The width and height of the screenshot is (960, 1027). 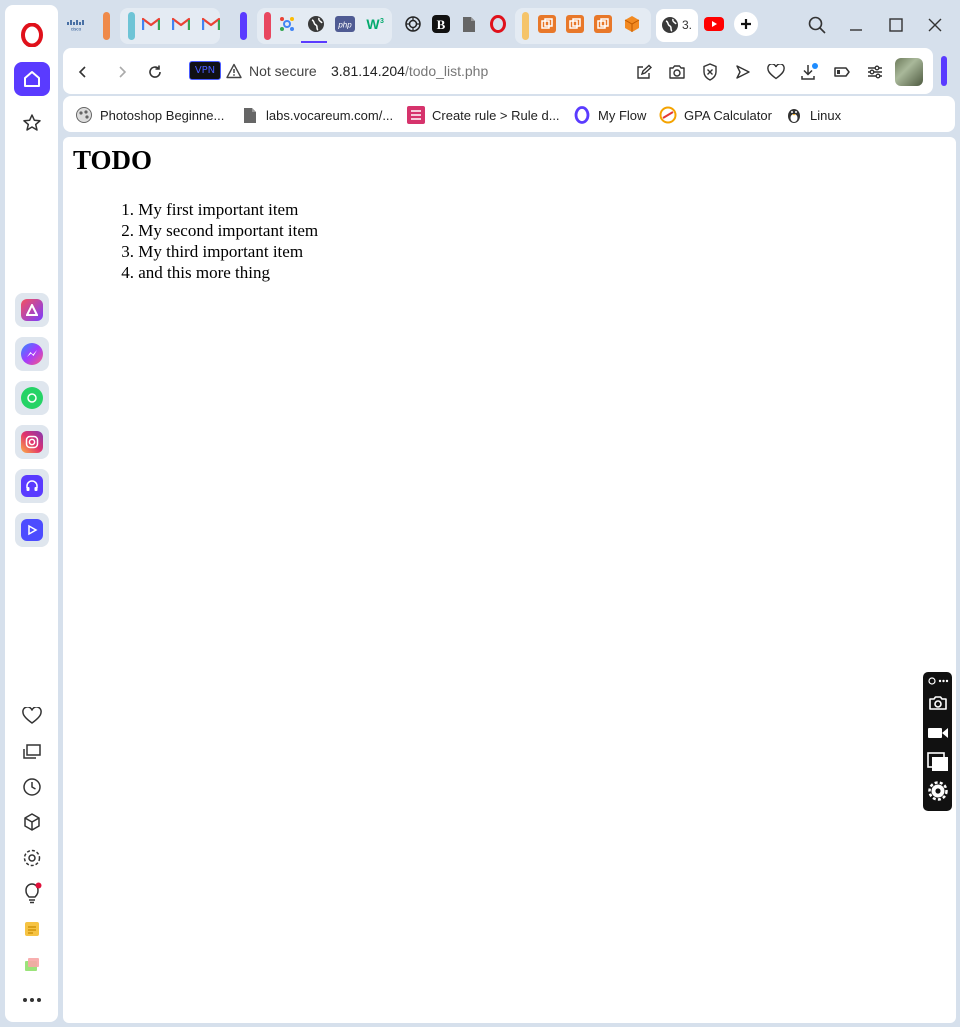 I want to click on messenger-icon, so click(x=32, y=354).